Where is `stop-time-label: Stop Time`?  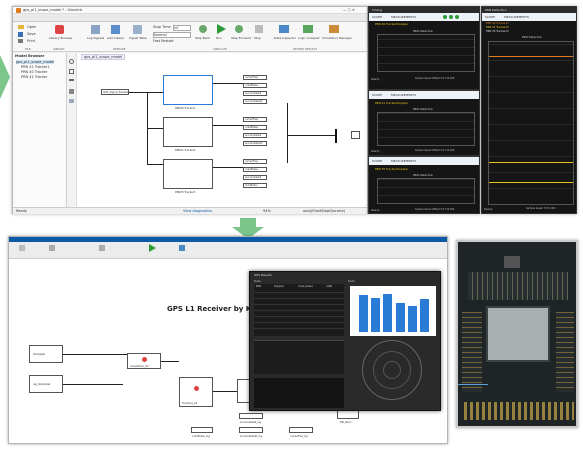
stop-time-label: Stop Time is located at coordinates (162, 27).